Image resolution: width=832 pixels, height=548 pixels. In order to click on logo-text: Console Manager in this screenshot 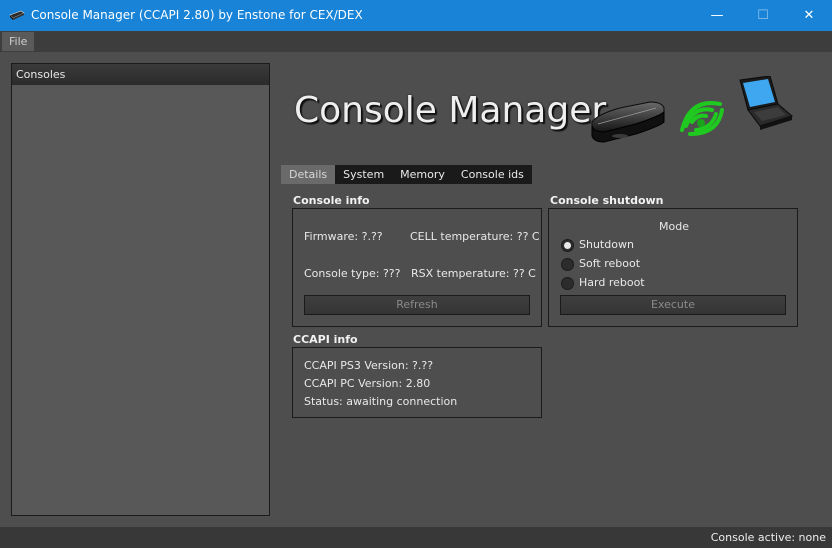, I will do `click(450, 110)`.